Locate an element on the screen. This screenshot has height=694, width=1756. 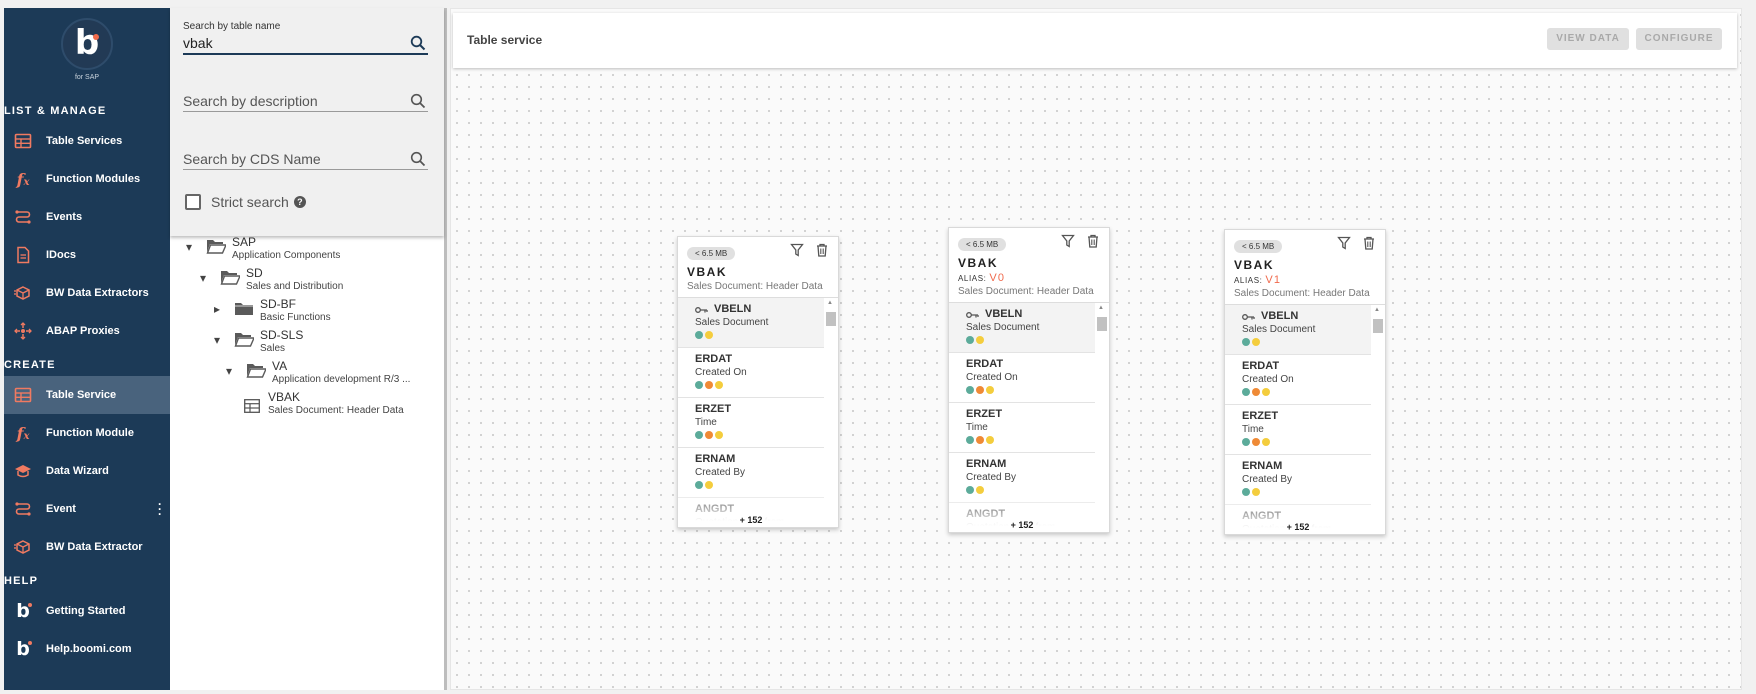
view-data-button: VIEW DATA is located at coordinates (1588, 39).